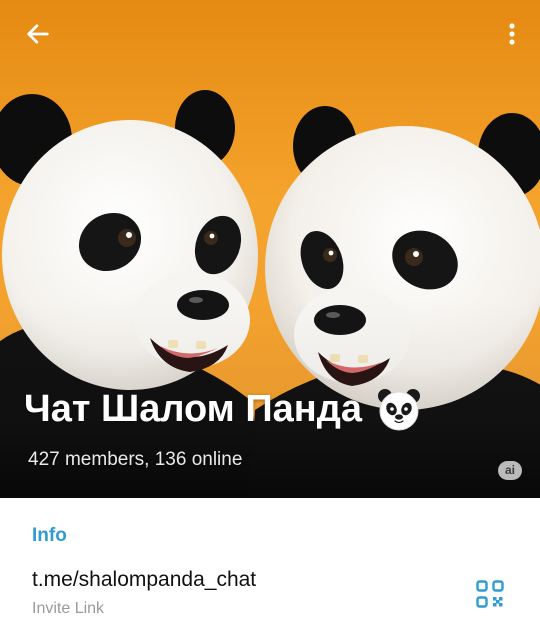  I want to click on more-options-button, so click(512, 36).